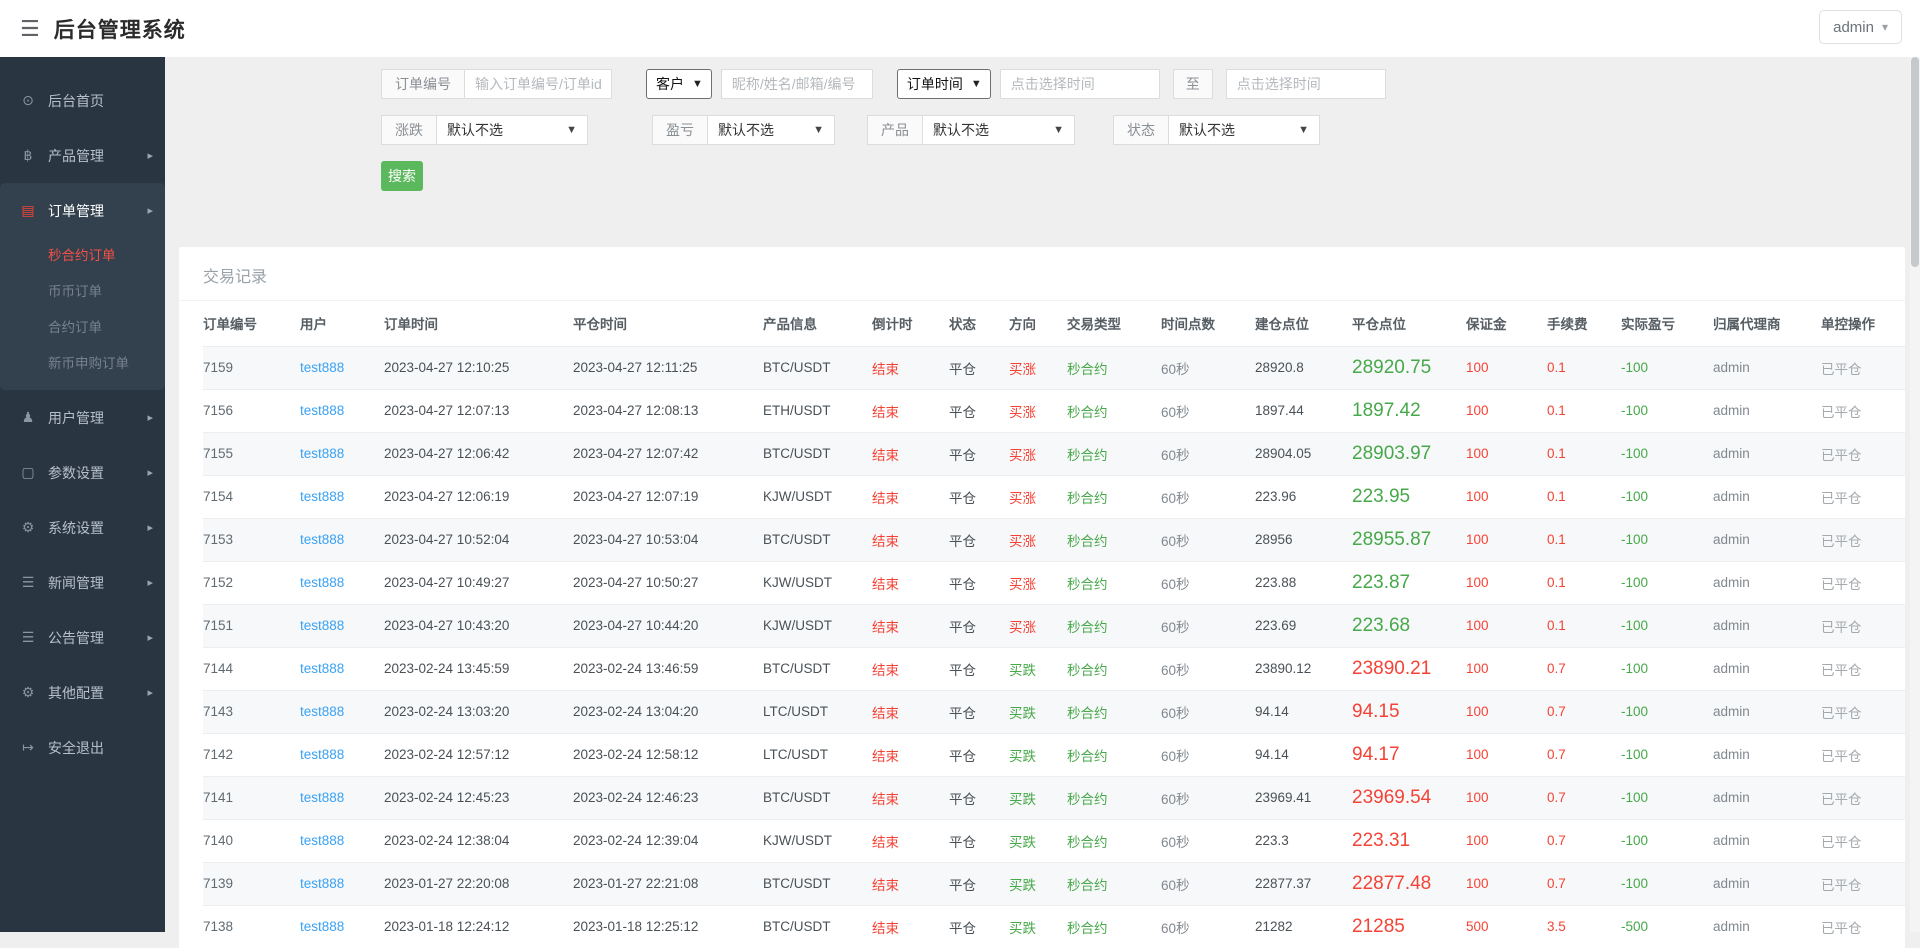 This screenshot has width=1920, height=948. I want to click on filter-row-2: 涨跌 默认不选 ▼ 盈亏 默认不选 ▼ 产品 默认不选 ▼, so click(1150, 130).